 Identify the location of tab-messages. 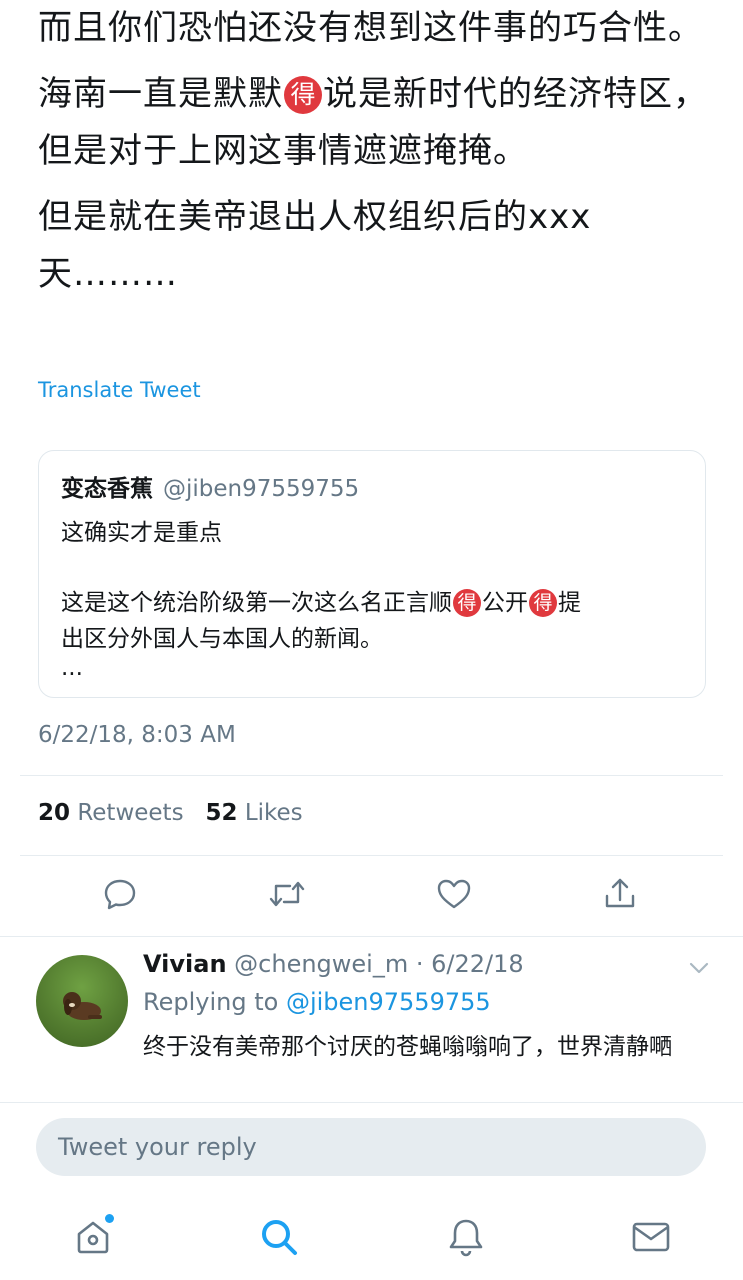
(651, 1237).